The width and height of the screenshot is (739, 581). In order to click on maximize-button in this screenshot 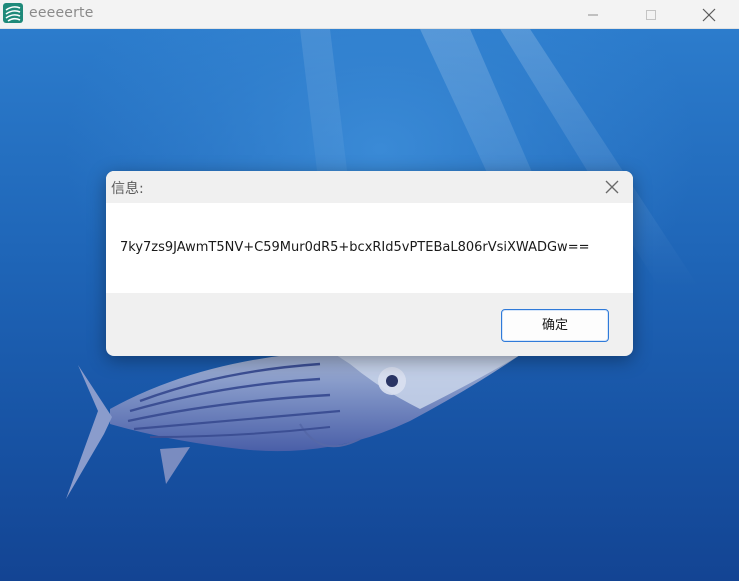, I will do `click(651, 14)`.